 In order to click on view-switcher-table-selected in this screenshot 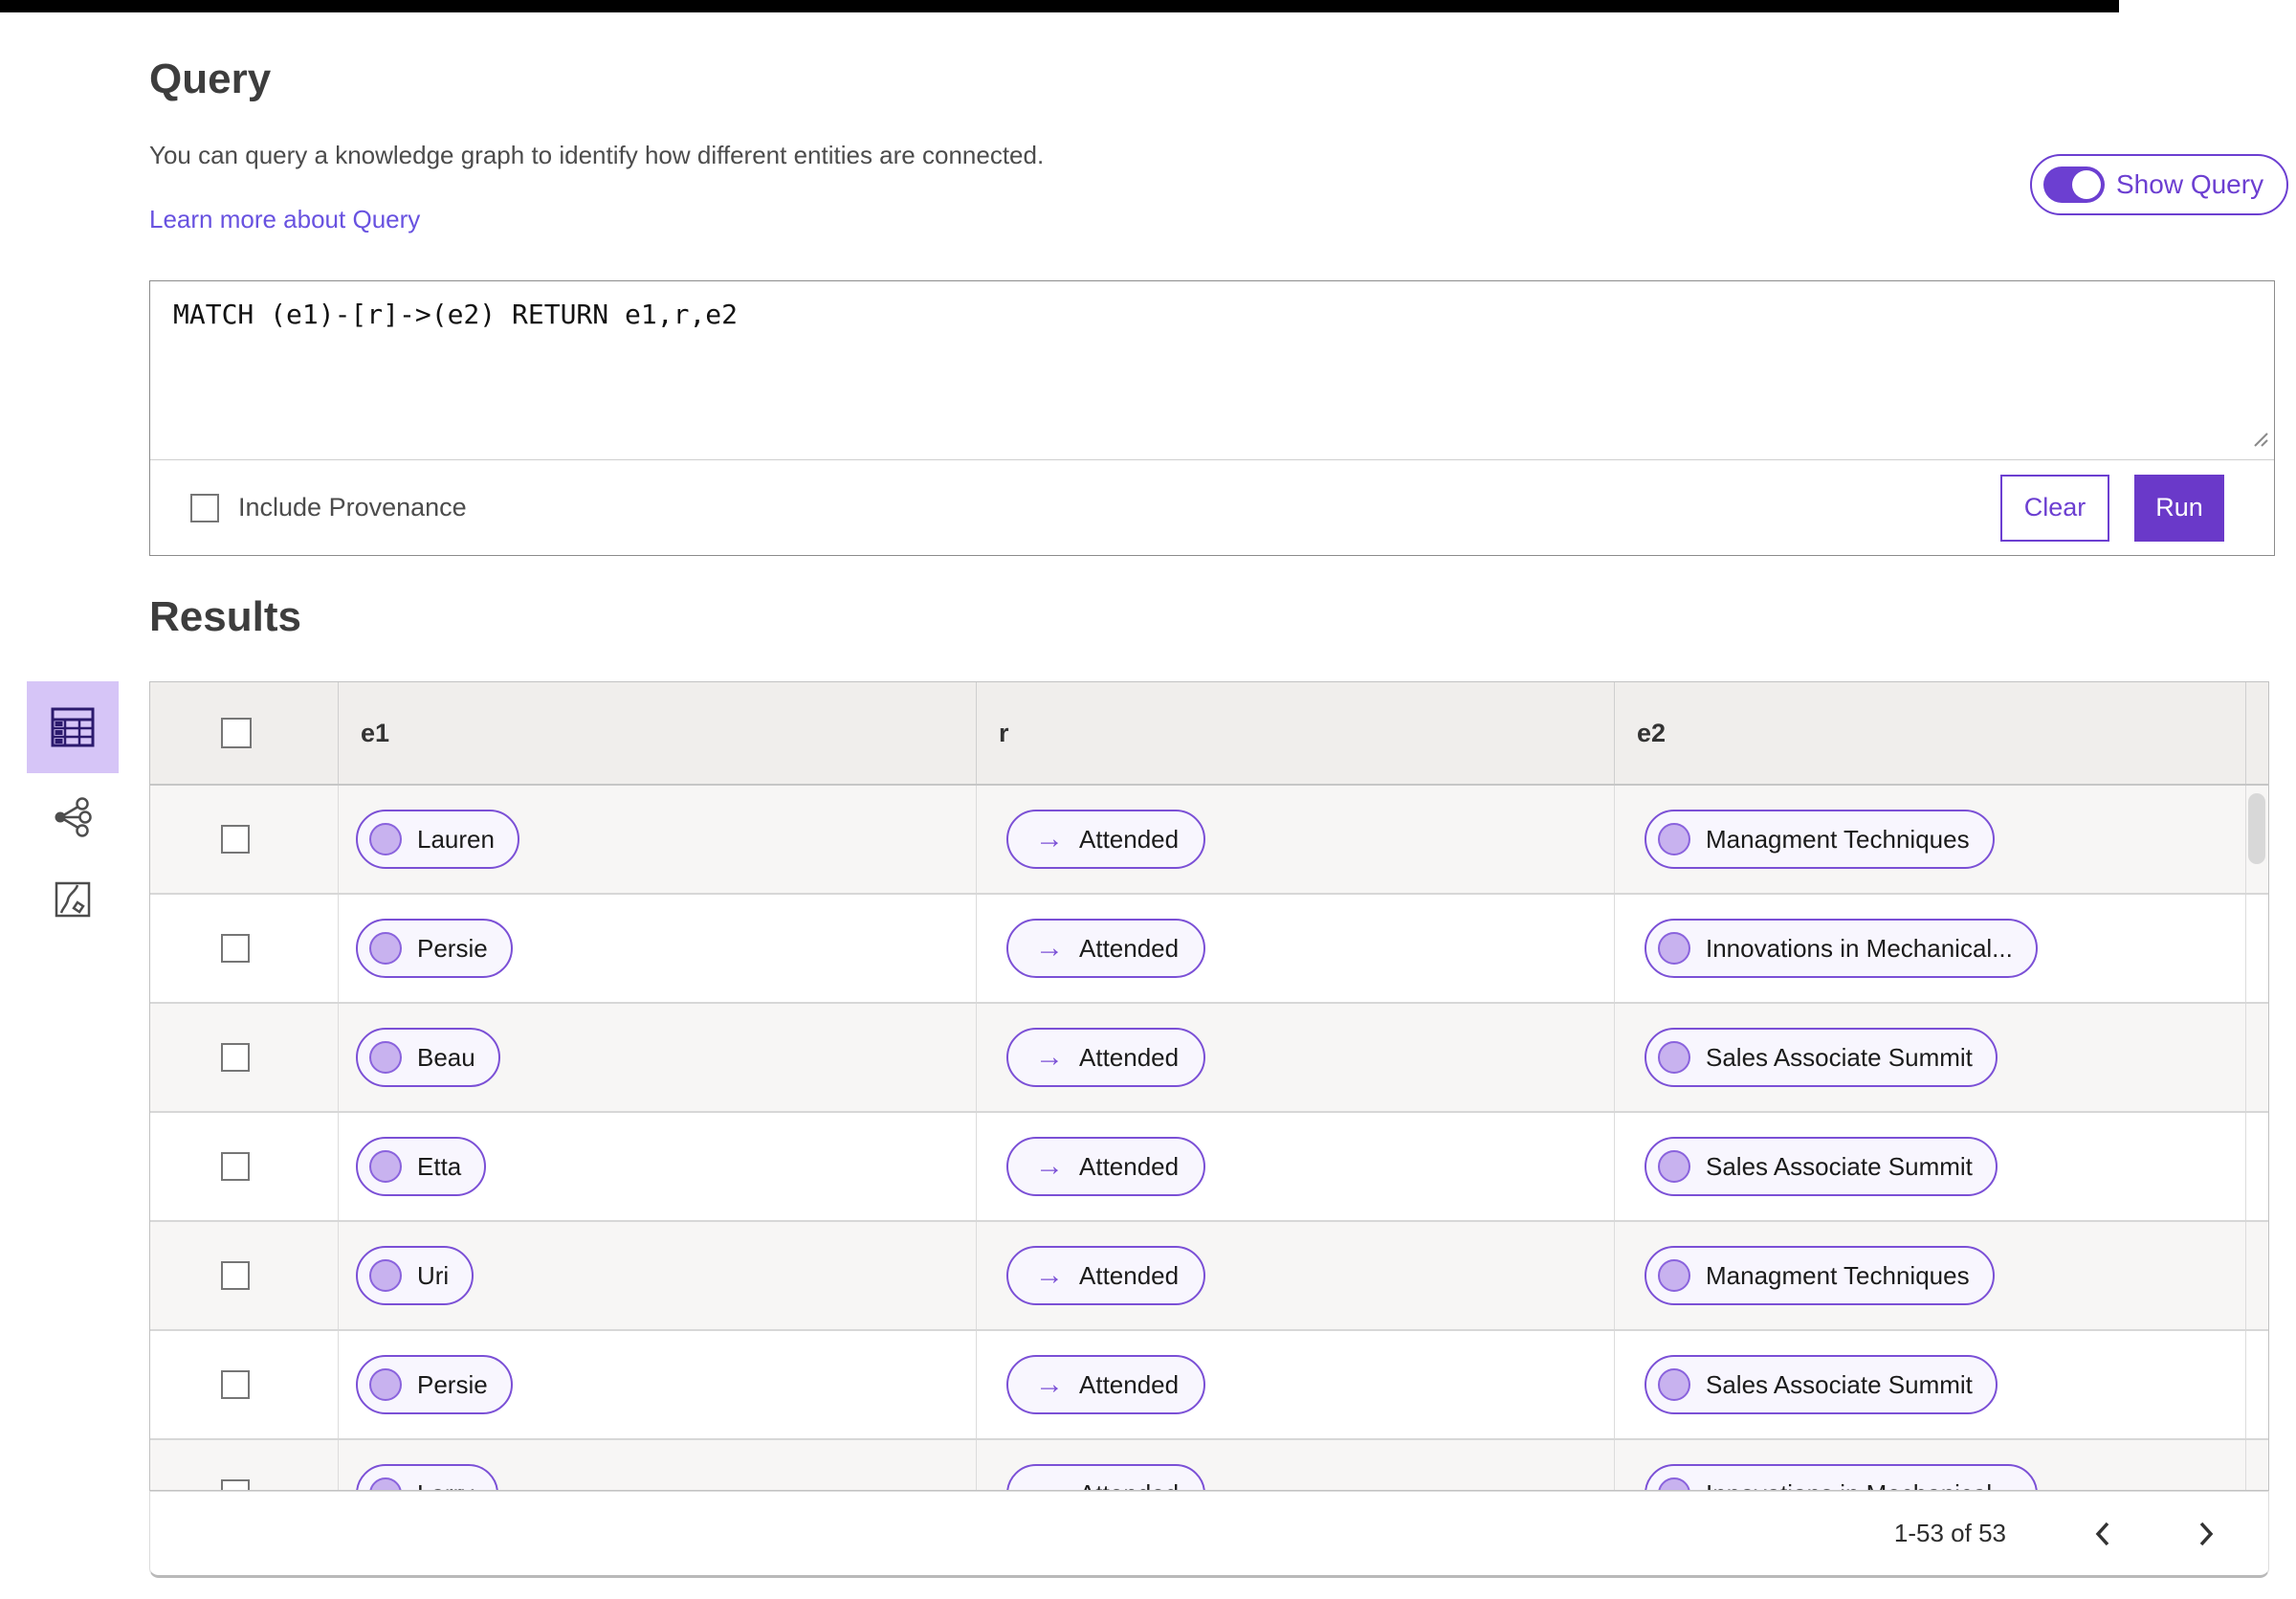, I will do `click(73, 727)`.